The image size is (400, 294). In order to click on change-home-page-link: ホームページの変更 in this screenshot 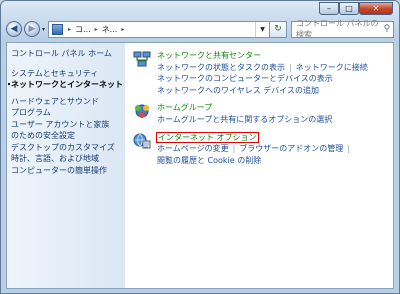, I will do `click(193, 148)`.